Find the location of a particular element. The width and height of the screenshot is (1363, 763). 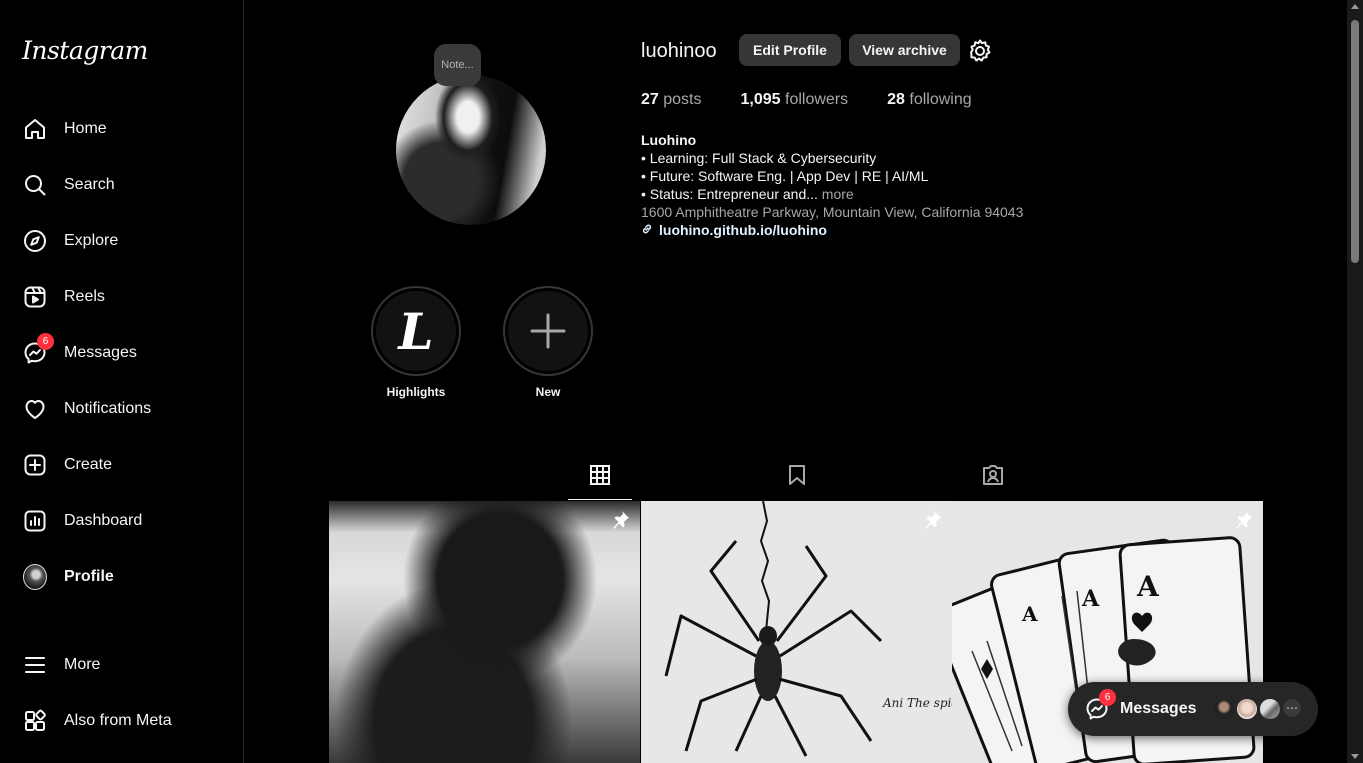

svg-text: Ani The spide is located at coordinates (917, 703).